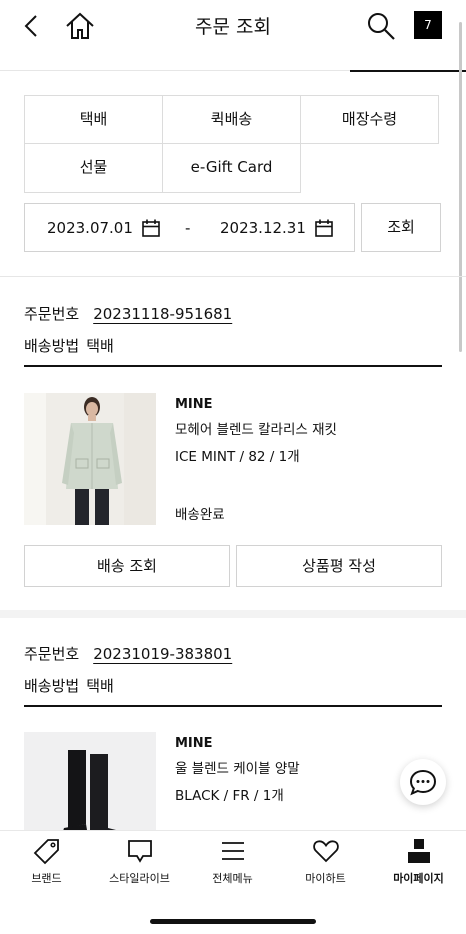 This screenshot has width=466, height=934. What do you see at coordinates (232, 851) in the screenshot?
I see `menu-icon` at bounding box center [232, 851].